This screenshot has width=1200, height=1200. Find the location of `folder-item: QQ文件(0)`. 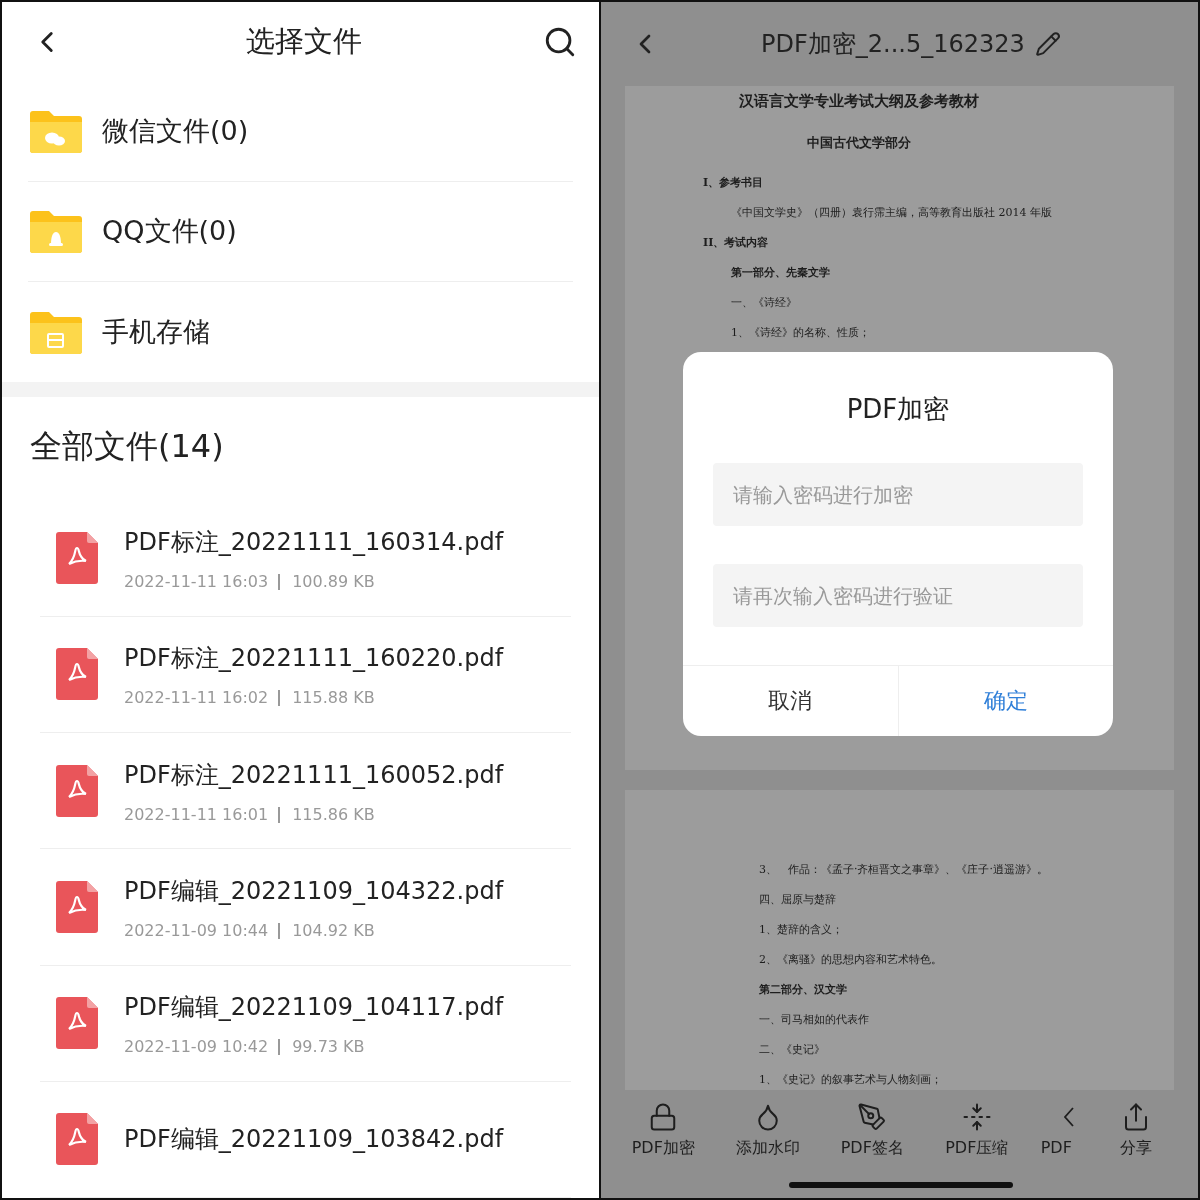

folder-item: QQ文件(0) is located at coordinates (169, 231).